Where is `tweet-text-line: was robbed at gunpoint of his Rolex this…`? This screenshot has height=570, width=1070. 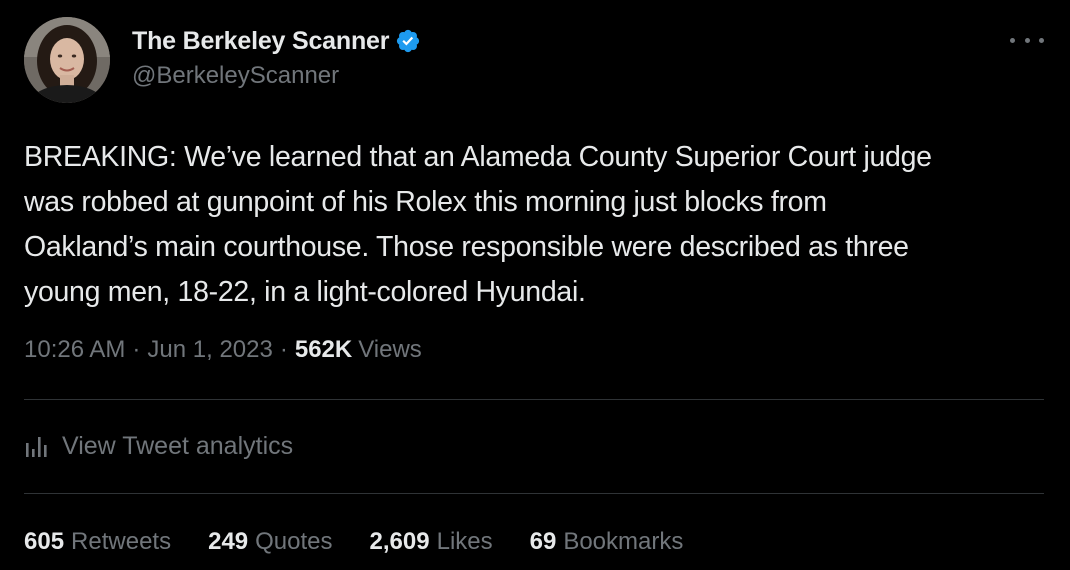
tweet-text-line: was robbed at gunpoint of his Rolex this… is located at coordinates (425, 202).